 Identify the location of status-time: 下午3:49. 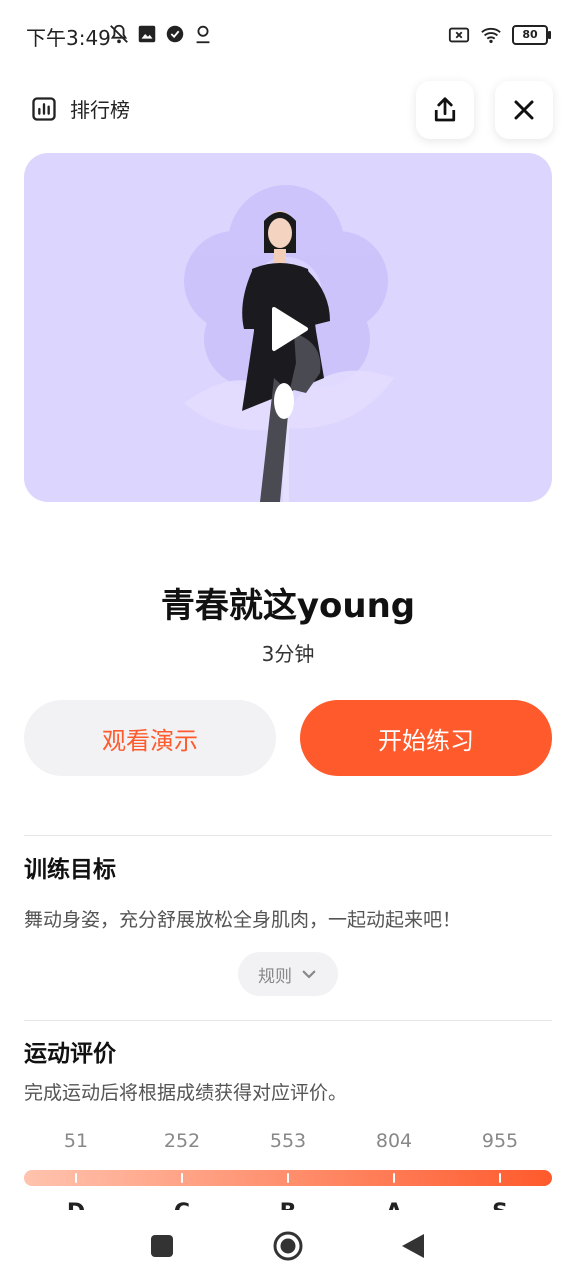
(68, 38).